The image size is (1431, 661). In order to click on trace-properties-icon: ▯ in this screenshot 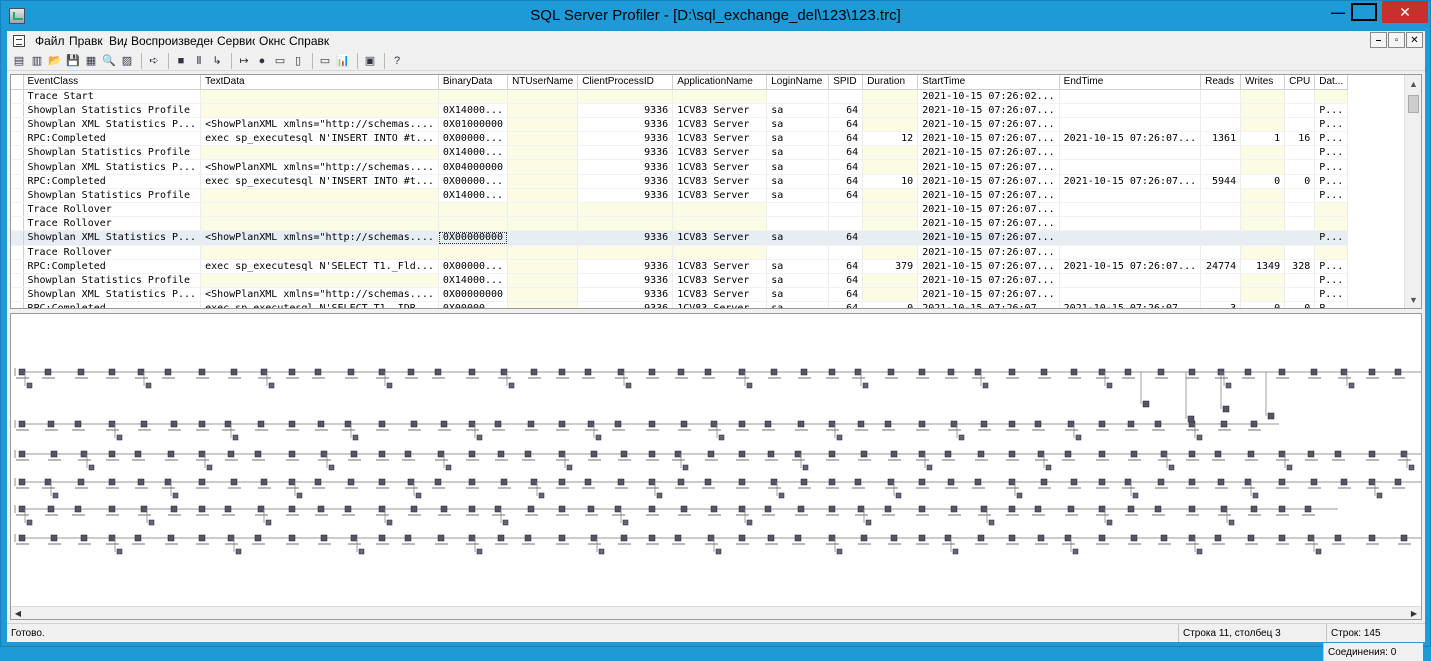, I will do `click(298, 61)`.